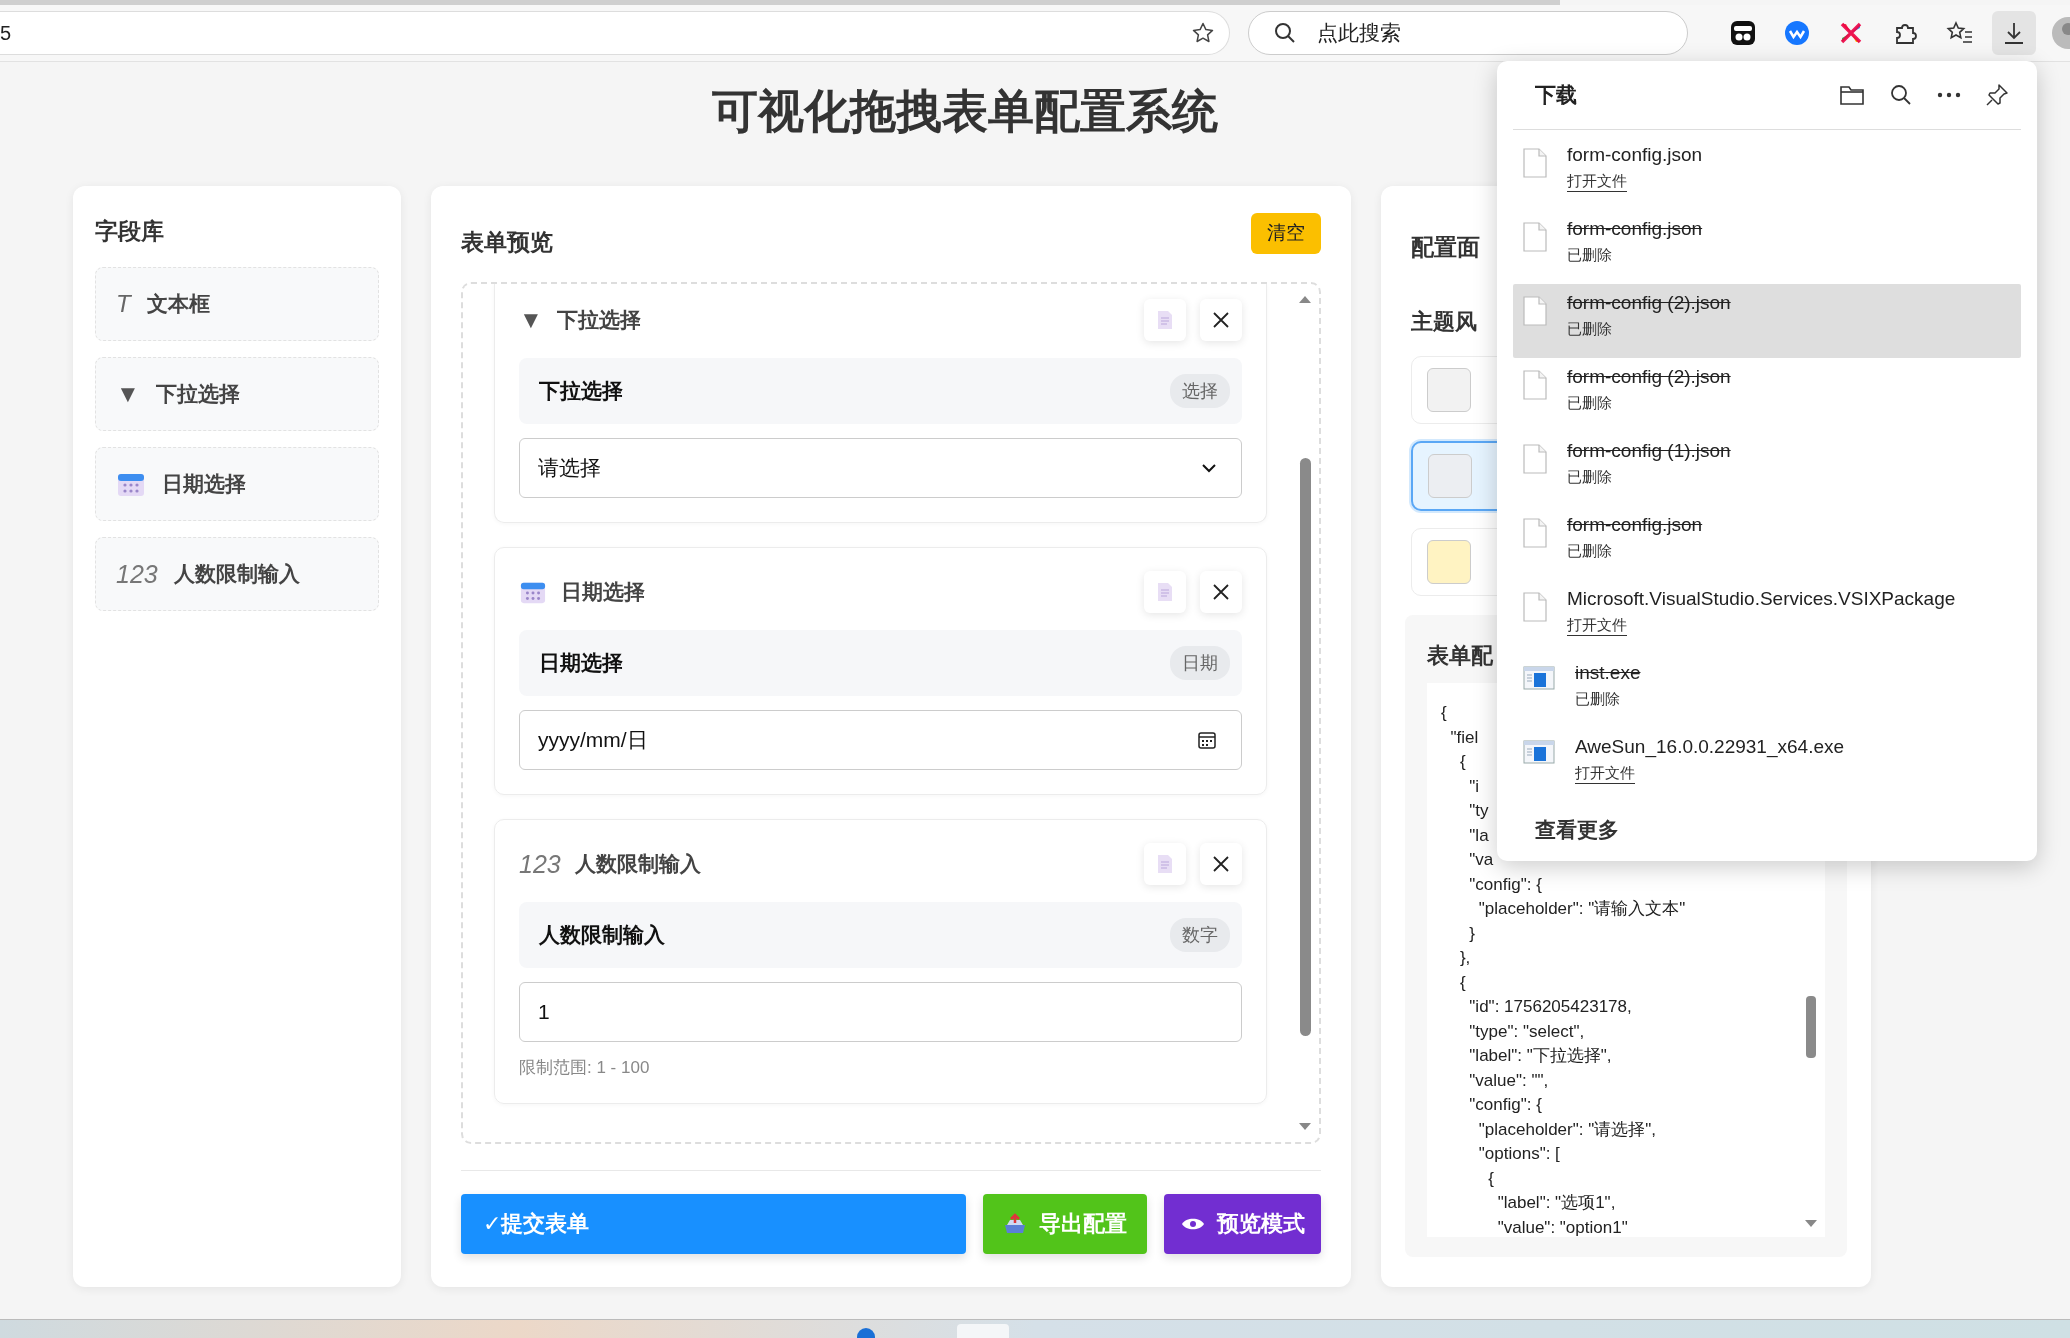 This screenshot has width=2070, height=1338. Describe the element at coordinates (1562, 1226) in the screenshot. I see `code-line: "value": "option1"` at that location.